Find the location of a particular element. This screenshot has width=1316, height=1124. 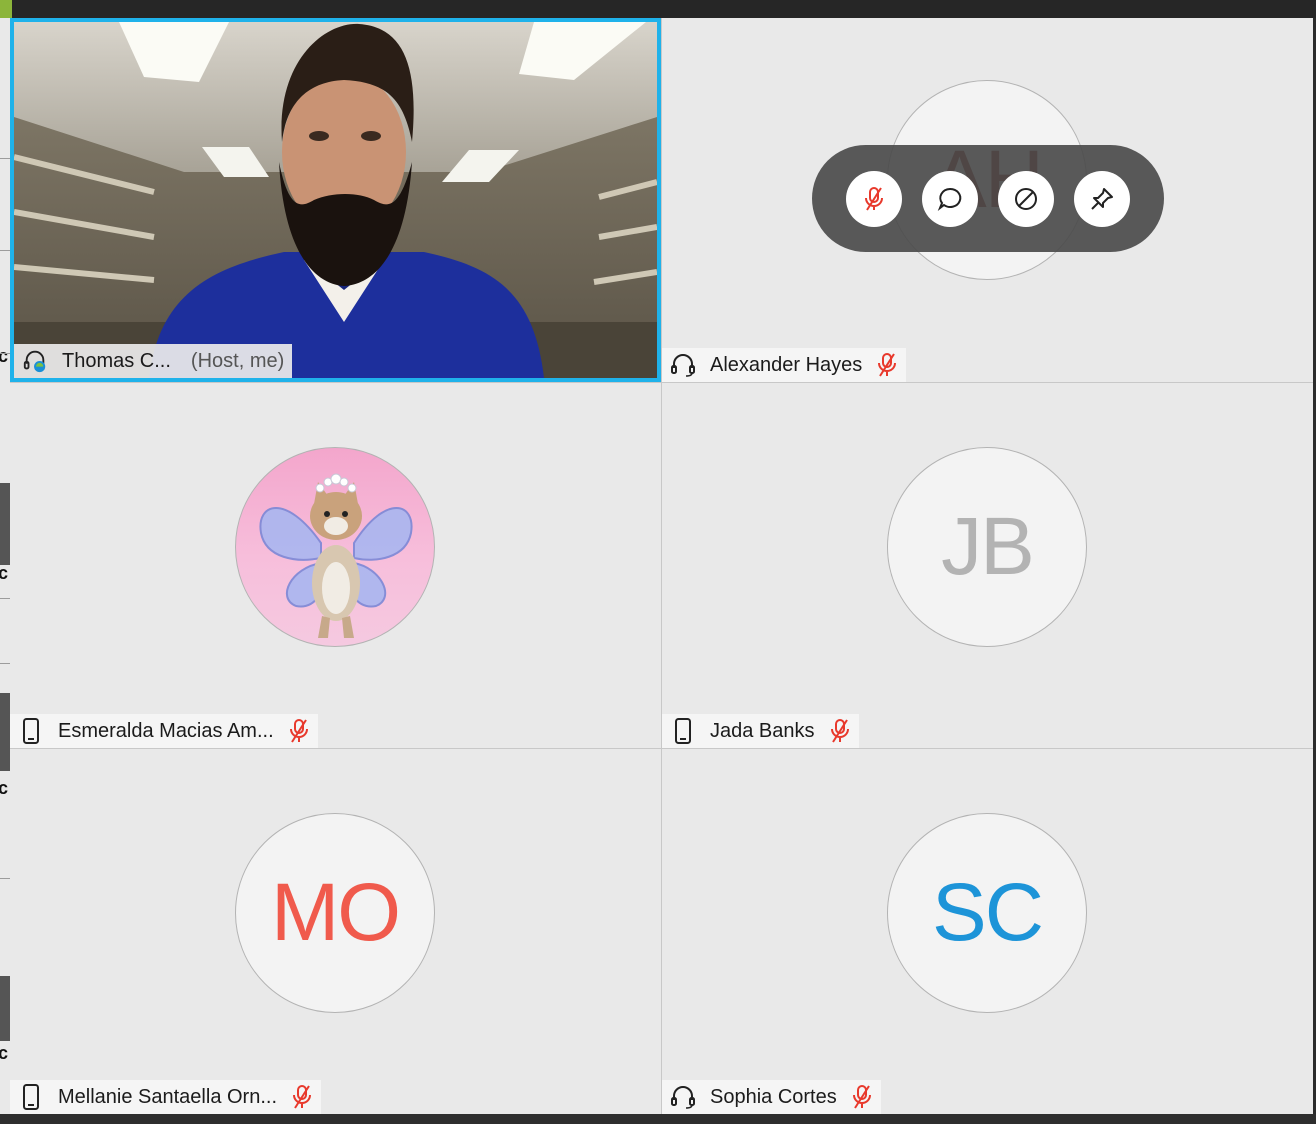

host-name-tag: Thomas C... (Host, me) is located at coordinates (153, 361).